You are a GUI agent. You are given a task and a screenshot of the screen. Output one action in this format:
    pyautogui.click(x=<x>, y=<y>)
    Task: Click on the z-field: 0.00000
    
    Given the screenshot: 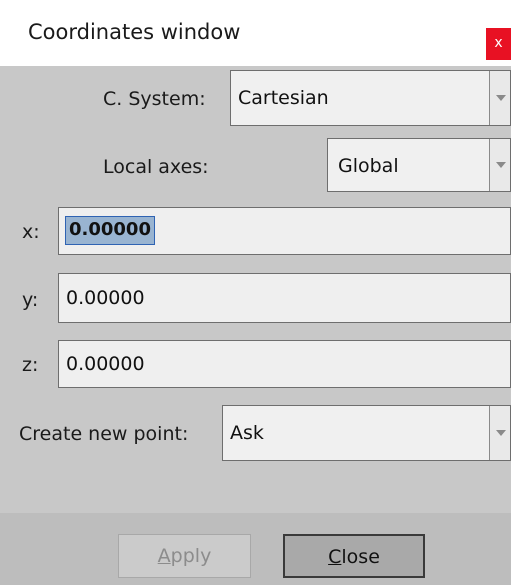 What is the action you would take?
    pyautogui.click(x=284, y=364)
    